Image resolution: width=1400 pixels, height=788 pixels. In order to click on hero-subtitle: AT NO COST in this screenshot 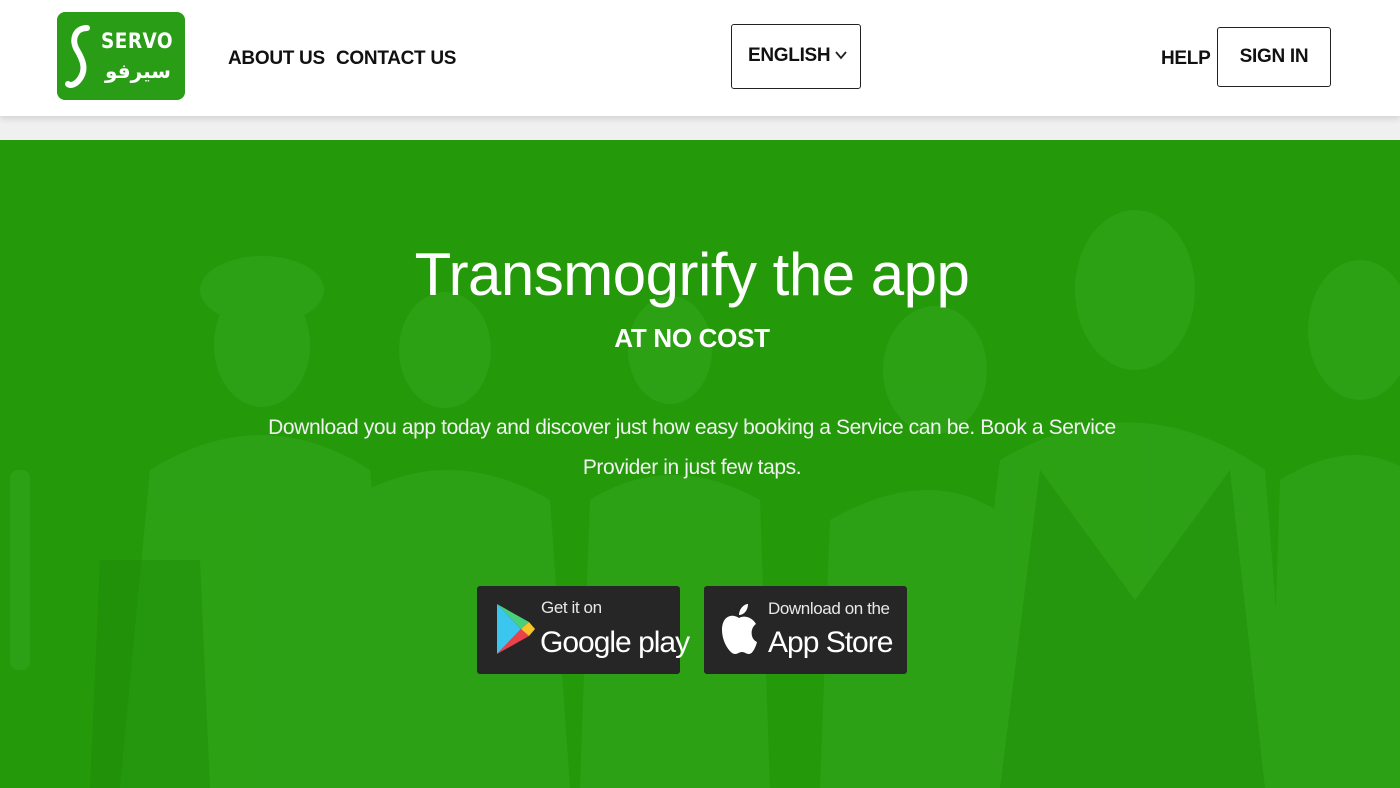, I will do `click(692, 338)`.